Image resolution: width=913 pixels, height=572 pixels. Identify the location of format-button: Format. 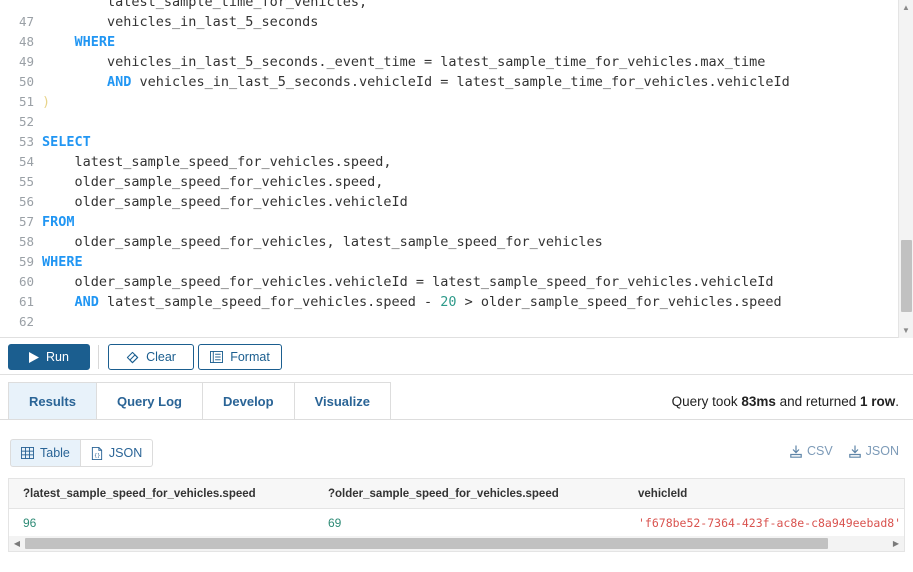
(240, 357).